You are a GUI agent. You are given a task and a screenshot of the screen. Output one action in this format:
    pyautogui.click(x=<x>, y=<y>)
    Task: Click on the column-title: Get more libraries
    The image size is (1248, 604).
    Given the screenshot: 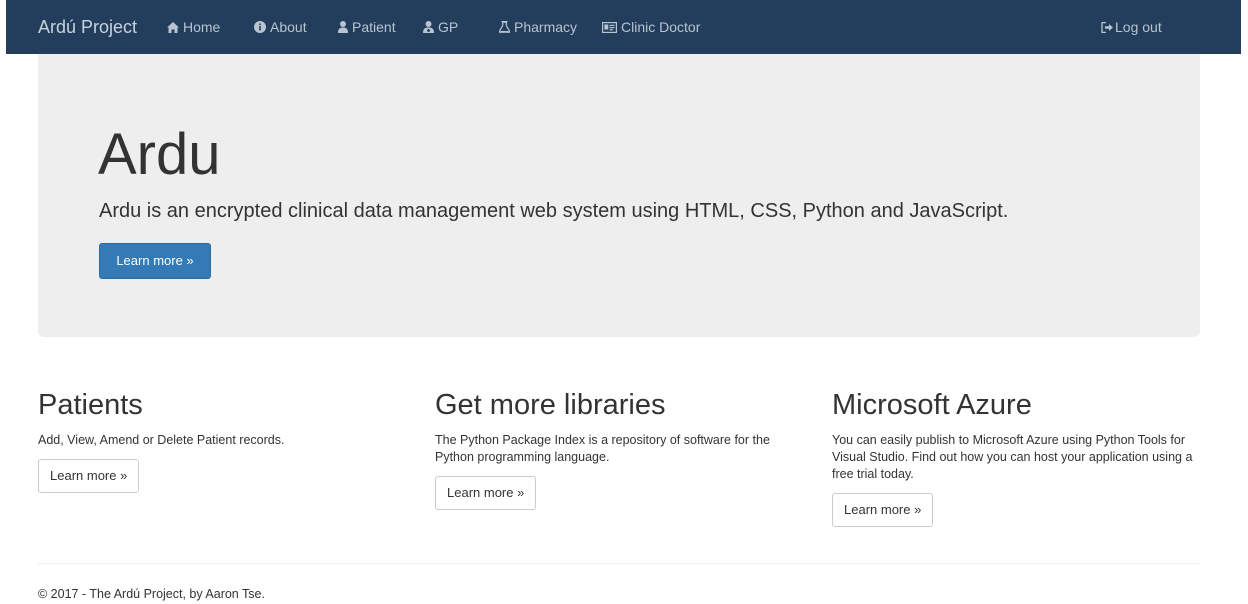 What is the action you would take?
    pyautogui.click(x=550, y=405)
    